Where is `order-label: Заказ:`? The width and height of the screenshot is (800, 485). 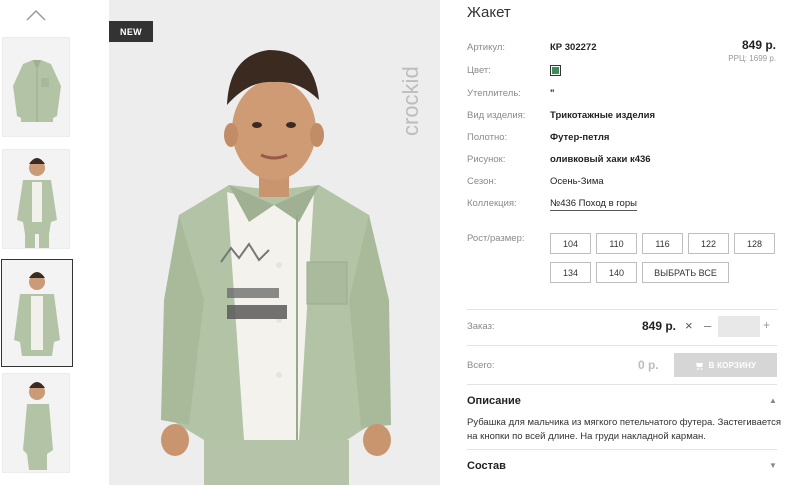 order-label: Заказ: is located at coordinates (481, 326).